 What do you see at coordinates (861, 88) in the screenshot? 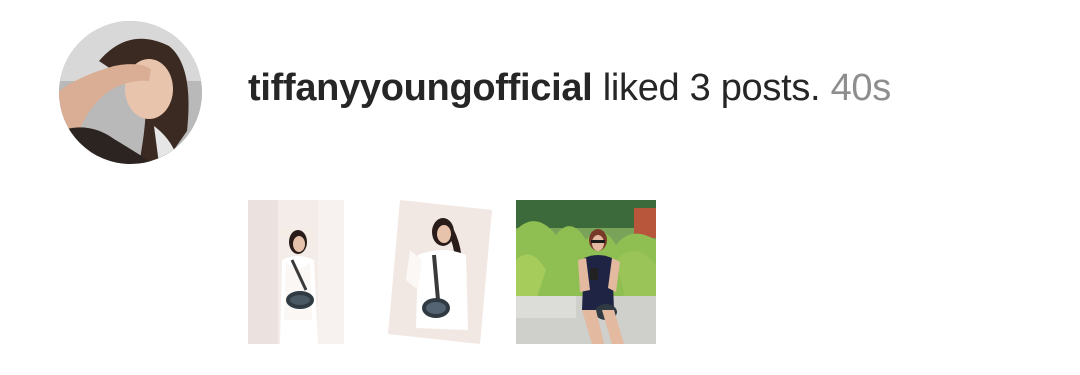
I see `activity-timestamp: 40s` at bounding box center [861, 88].